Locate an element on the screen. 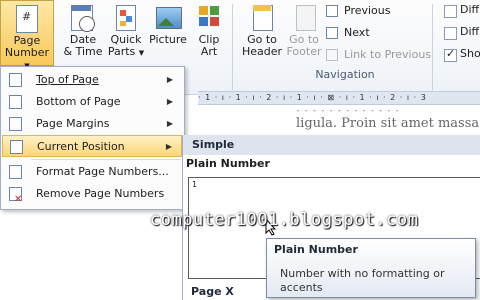  document-text: ligula. Proin sit amet massa at is located at coordinates (388, 123).